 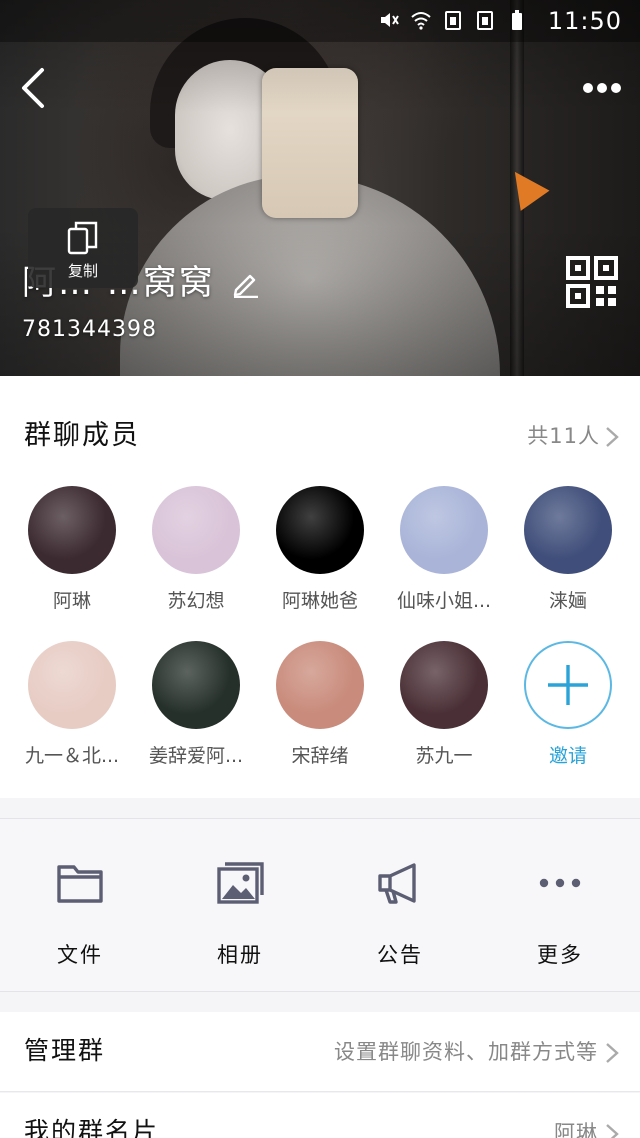 I want to click on manage-group-row: 管理群 设置群聊资料、加群方式等, so click(x=320, y=1052).